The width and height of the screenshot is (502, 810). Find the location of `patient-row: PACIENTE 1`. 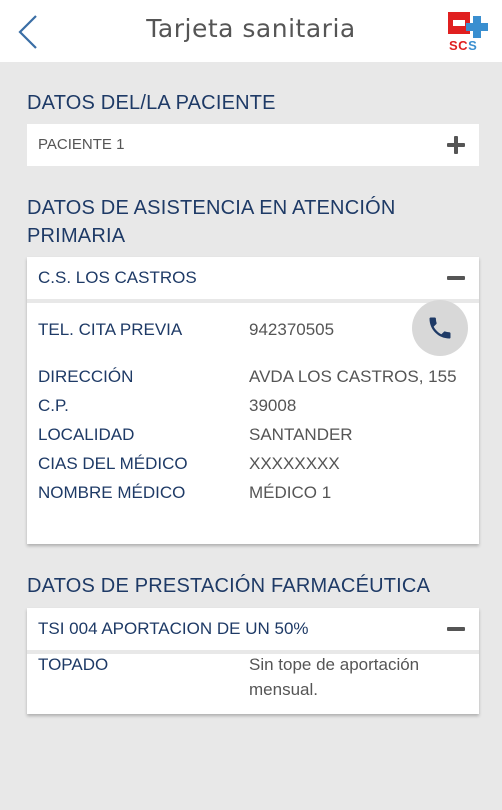

patient-row: PACIENTE 1 is located at coordinates (253, 145).